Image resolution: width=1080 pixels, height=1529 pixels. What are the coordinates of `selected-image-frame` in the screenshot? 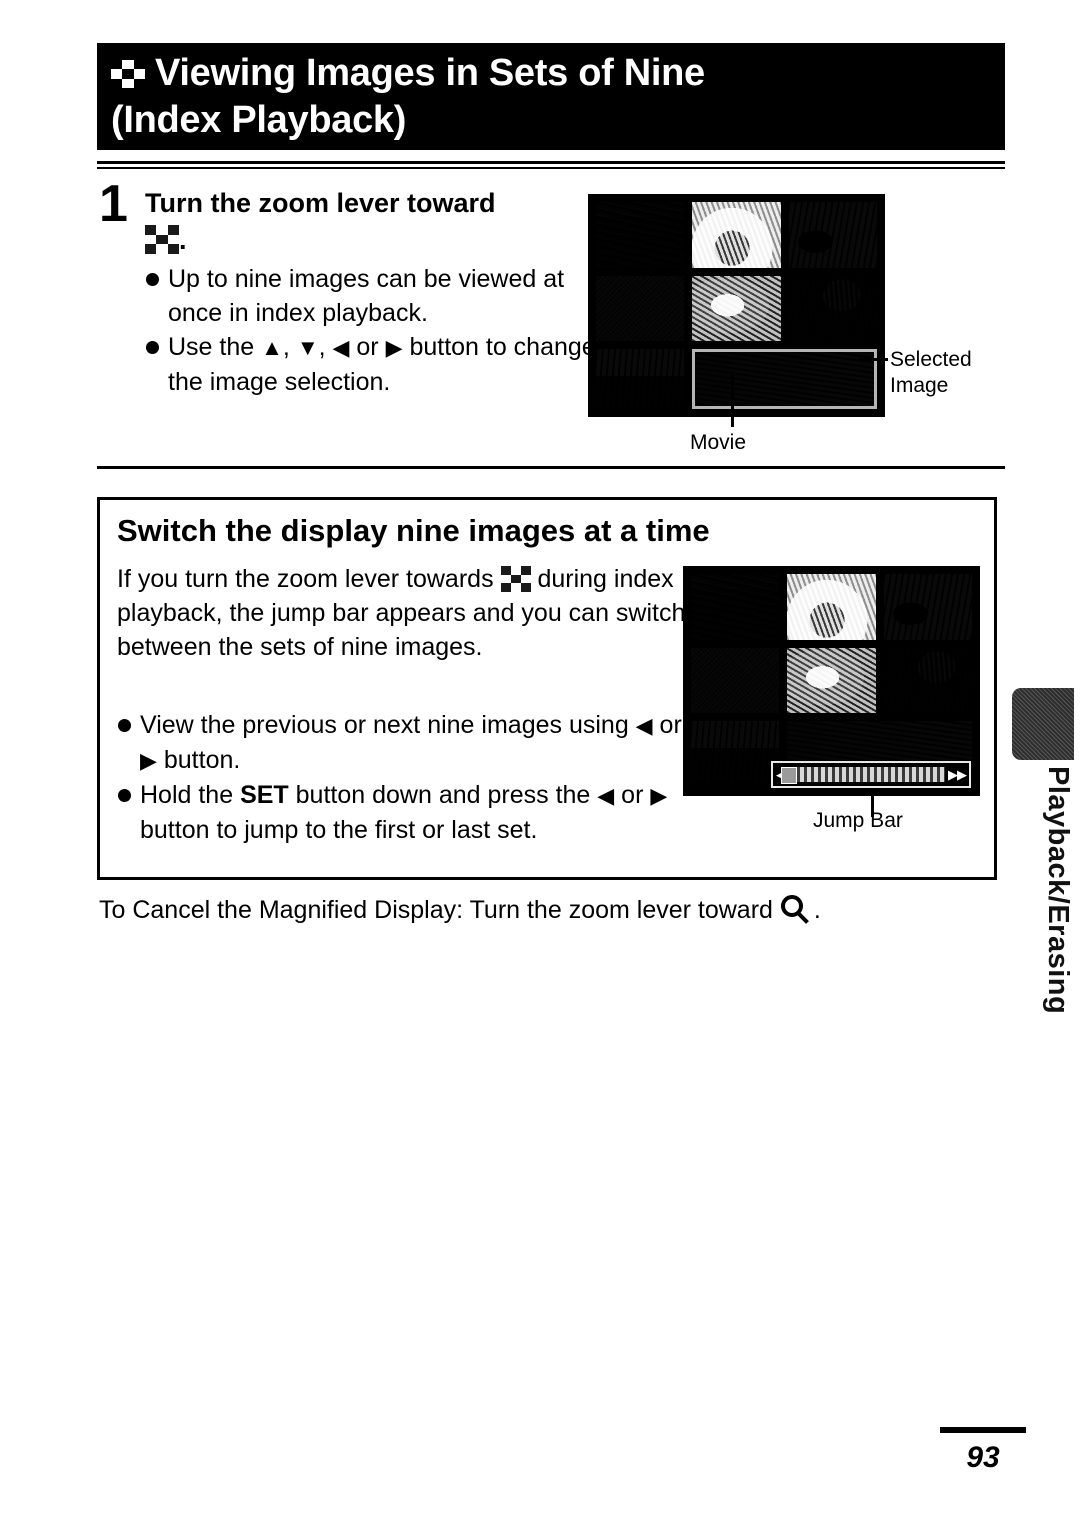 It's located at (784, 379).